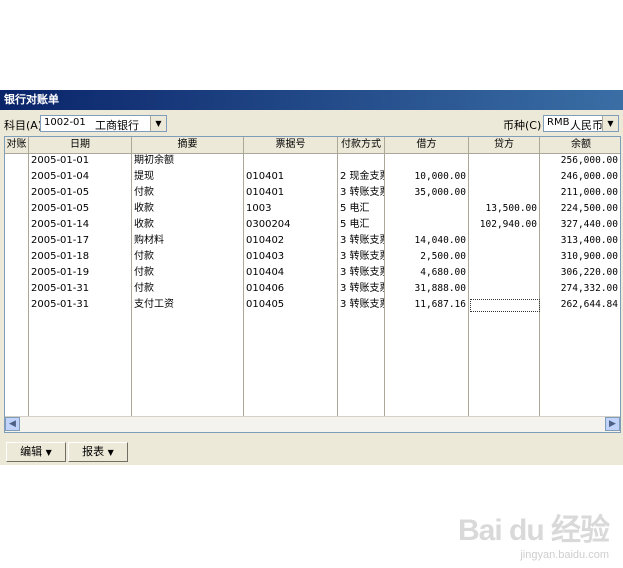 Image resolution: width=623 pixels, height=568 pixels. Describe the element at coordinates (80, 145) in the screenshot. I see `col-header-date: 日期` at that location.